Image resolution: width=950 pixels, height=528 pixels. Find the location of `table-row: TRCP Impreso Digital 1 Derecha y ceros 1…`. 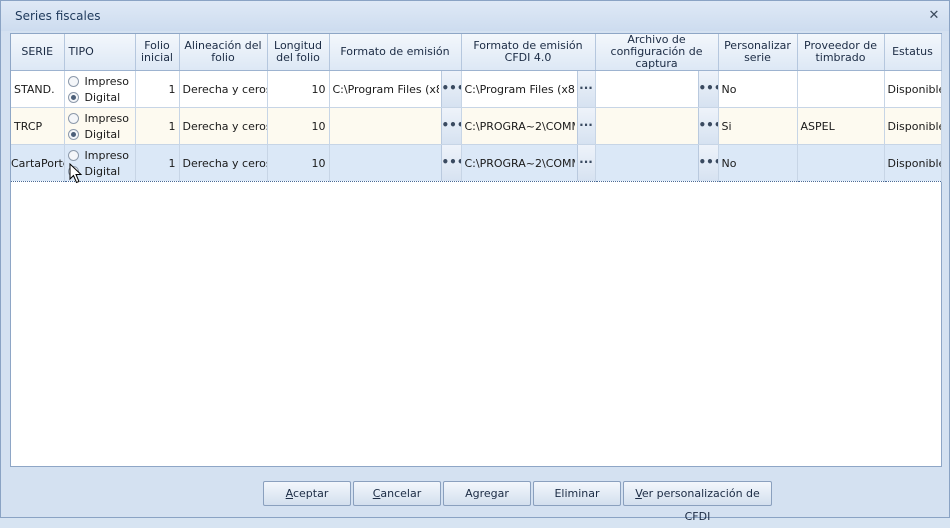

table-row: TRCP Impreso Digital 1 Derecha y ceros 1… is located at coordinates (476, 126).